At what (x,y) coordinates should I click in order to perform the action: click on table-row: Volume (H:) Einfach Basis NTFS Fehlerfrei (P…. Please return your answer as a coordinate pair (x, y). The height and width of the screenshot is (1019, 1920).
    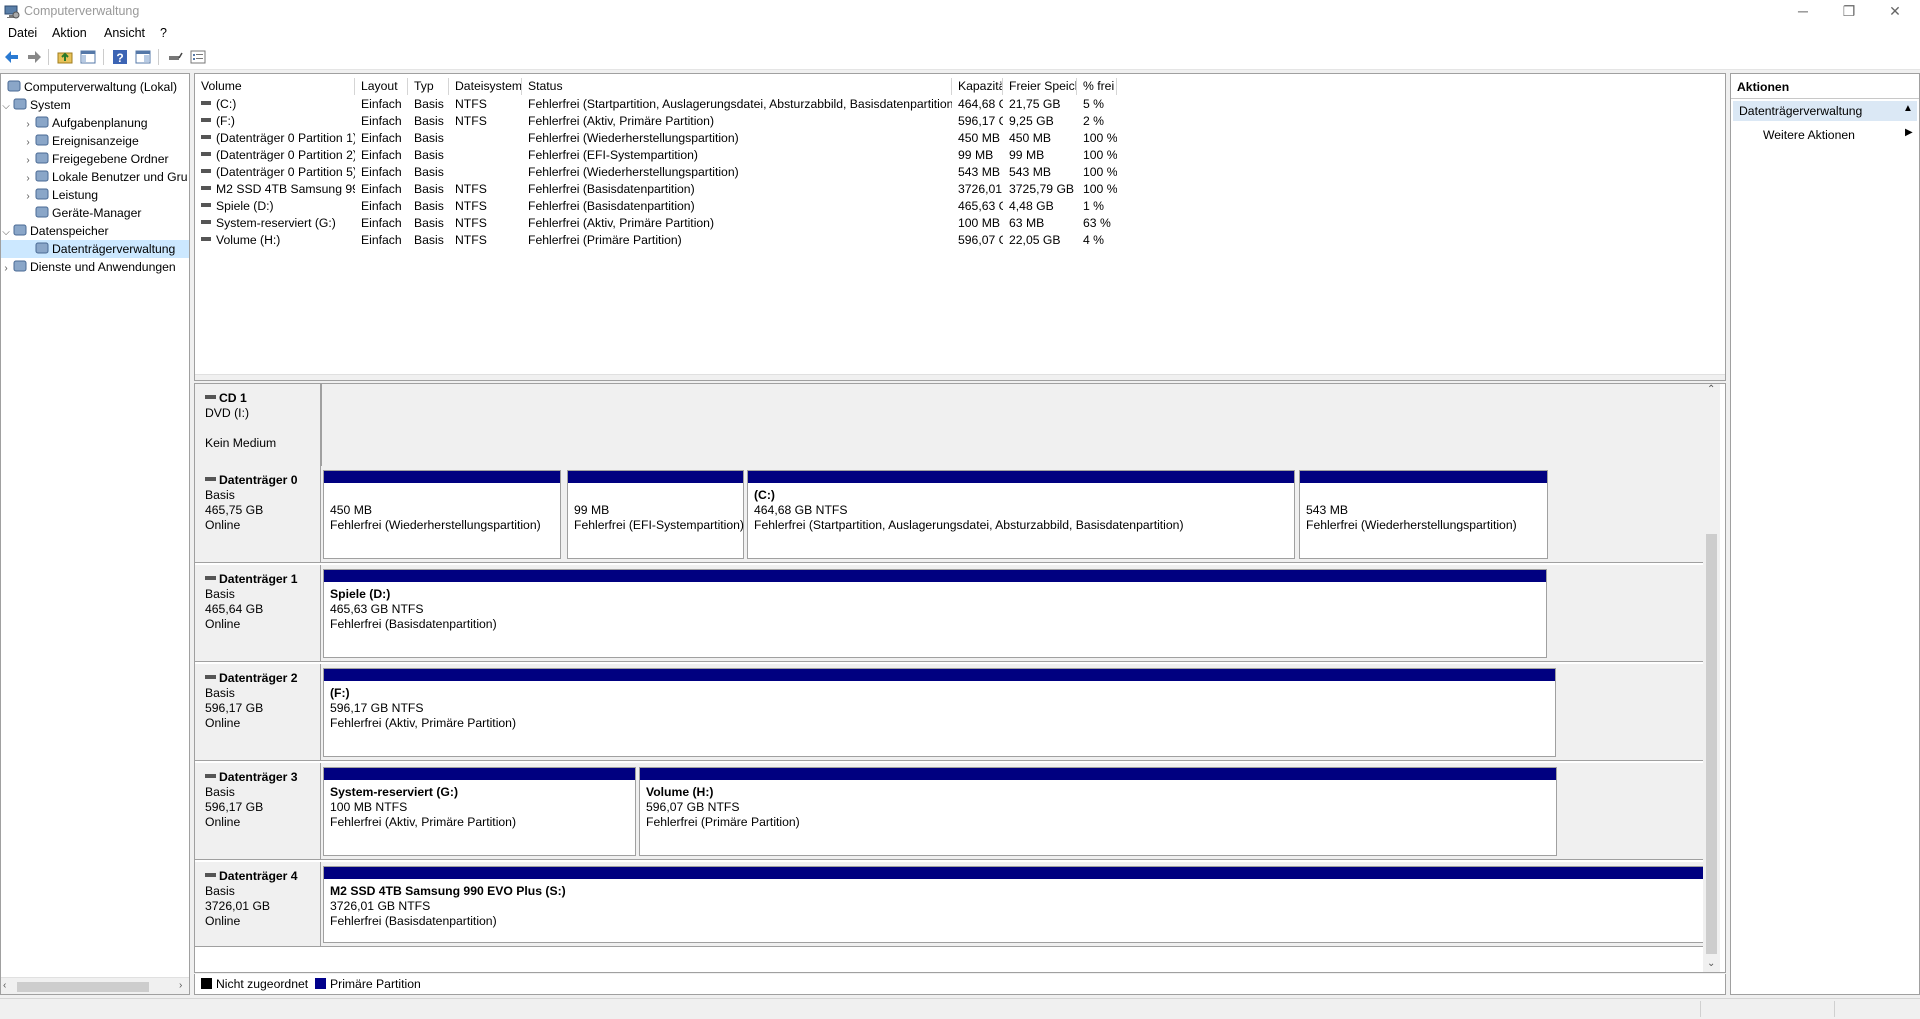
    Looking at the image, I should click on (959, 240).